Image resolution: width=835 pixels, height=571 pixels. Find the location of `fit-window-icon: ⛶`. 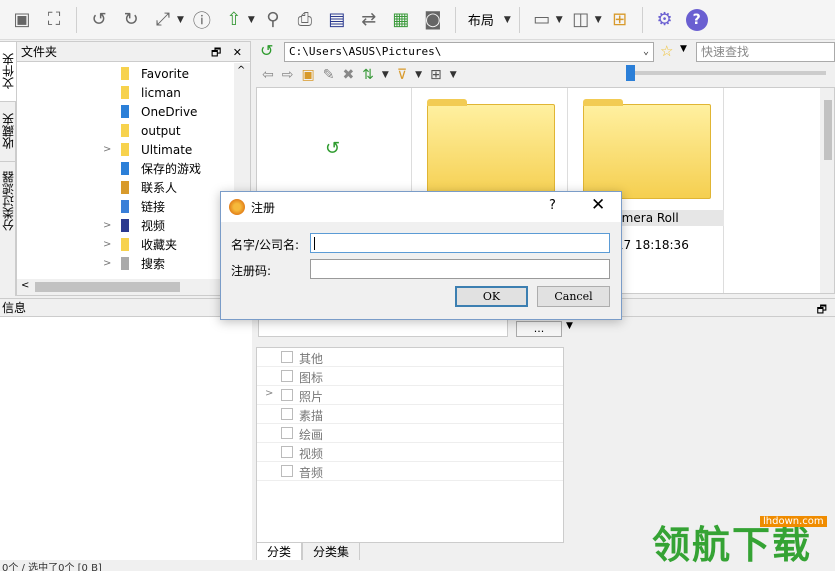

fit-window-icon: ⛶ is located at coordinates (54, 20).